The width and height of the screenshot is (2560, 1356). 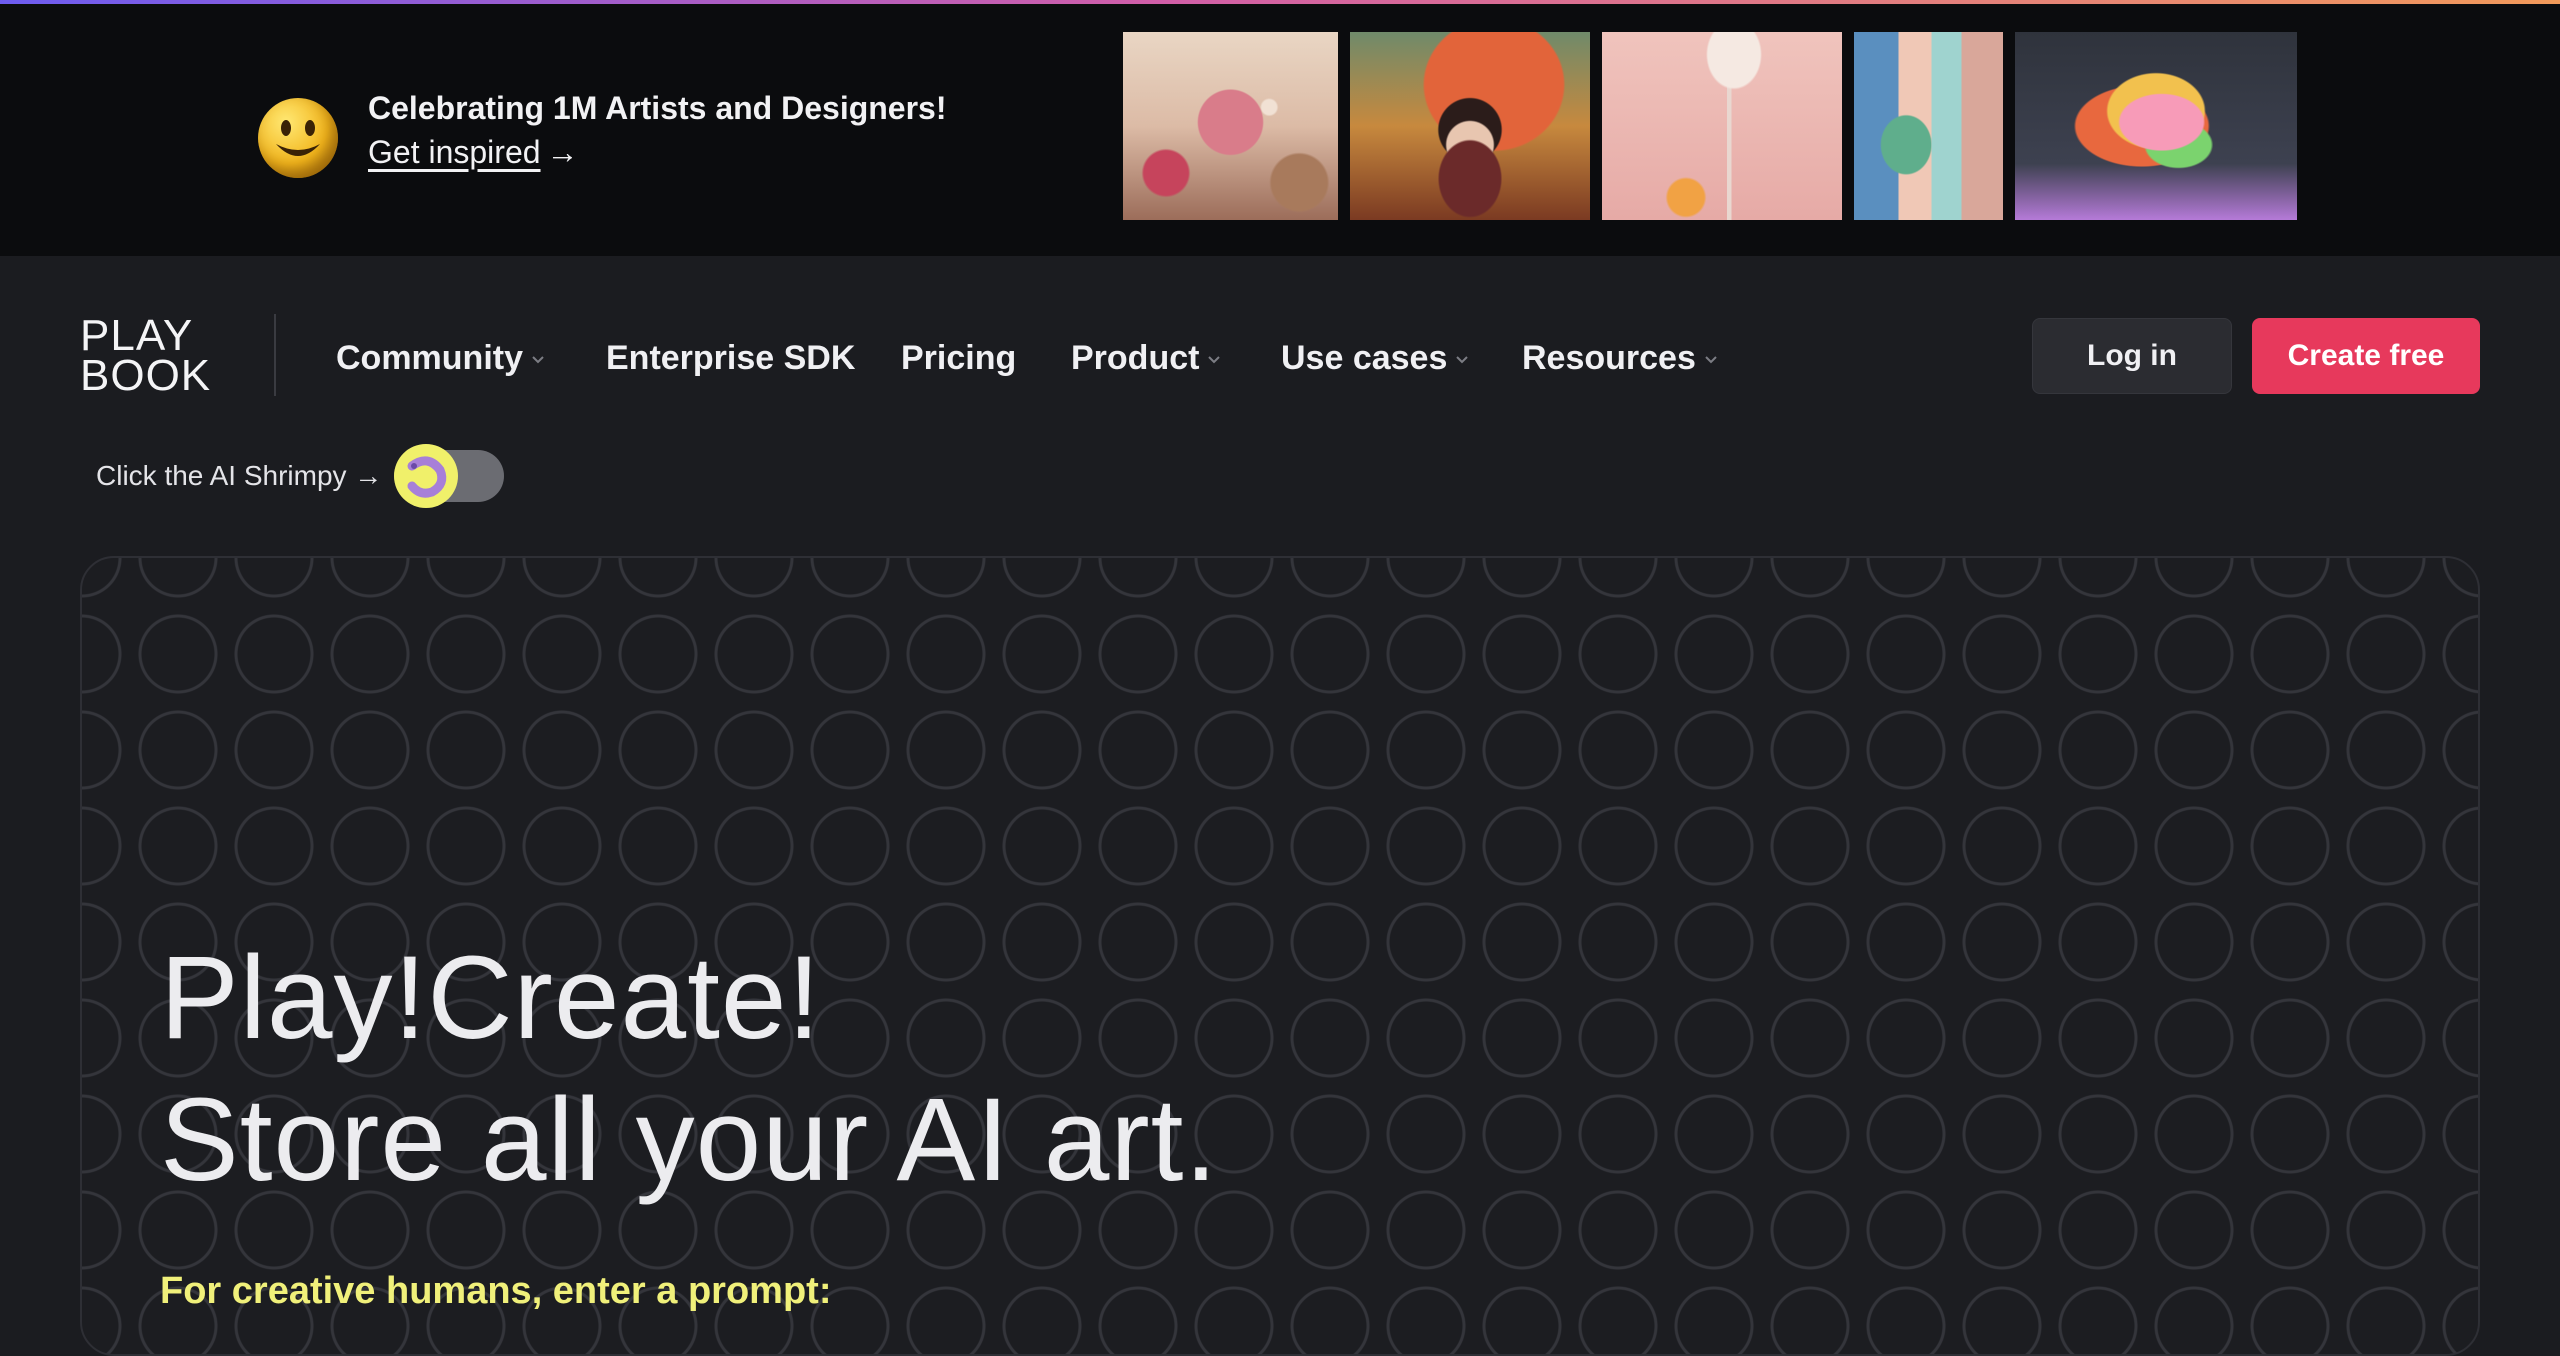 I want to click on get-inspired-link: Get inspired →, so click(x=473, y=152).